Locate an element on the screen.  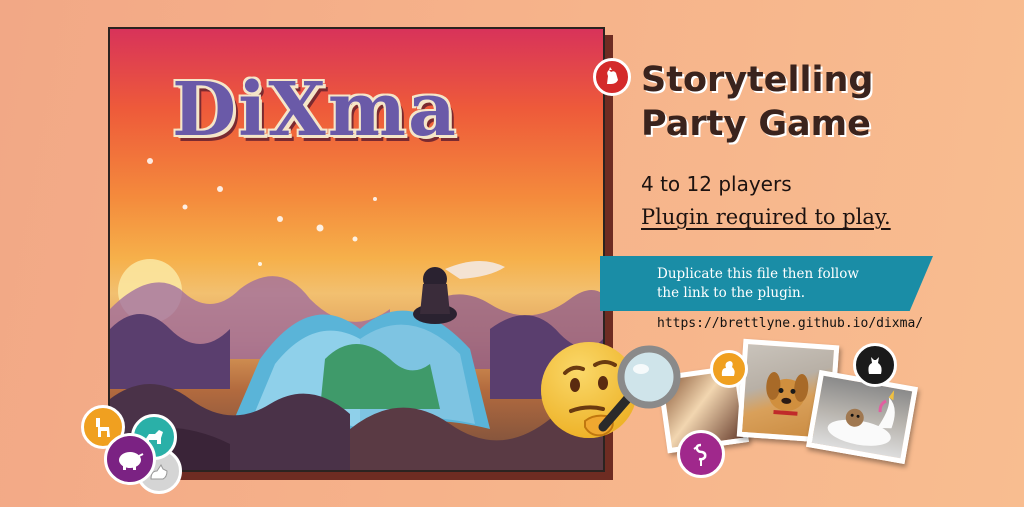
cat-icon is located at coordinates (875, 365).